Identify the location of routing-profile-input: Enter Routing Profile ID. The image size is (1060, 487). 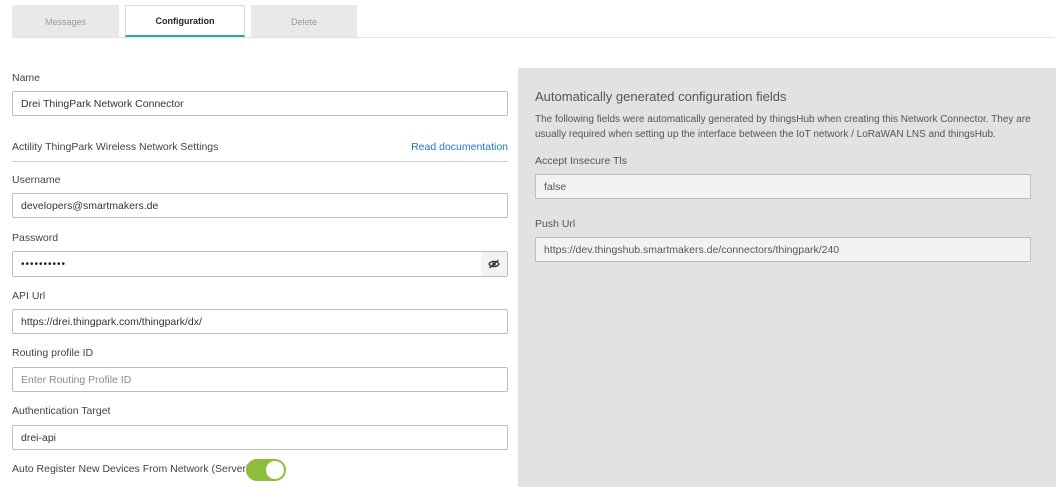
(260, 379).